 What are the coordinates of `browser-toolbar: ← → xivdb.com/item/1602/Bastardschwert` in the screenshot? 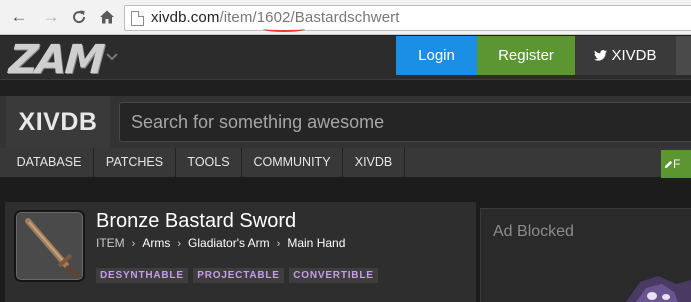 It's located at (345, 17).